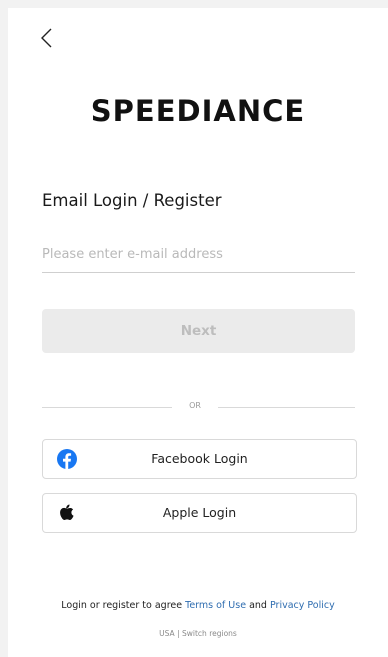  I want to click on switch-regions-link: Switch regions, so click(209, 633).